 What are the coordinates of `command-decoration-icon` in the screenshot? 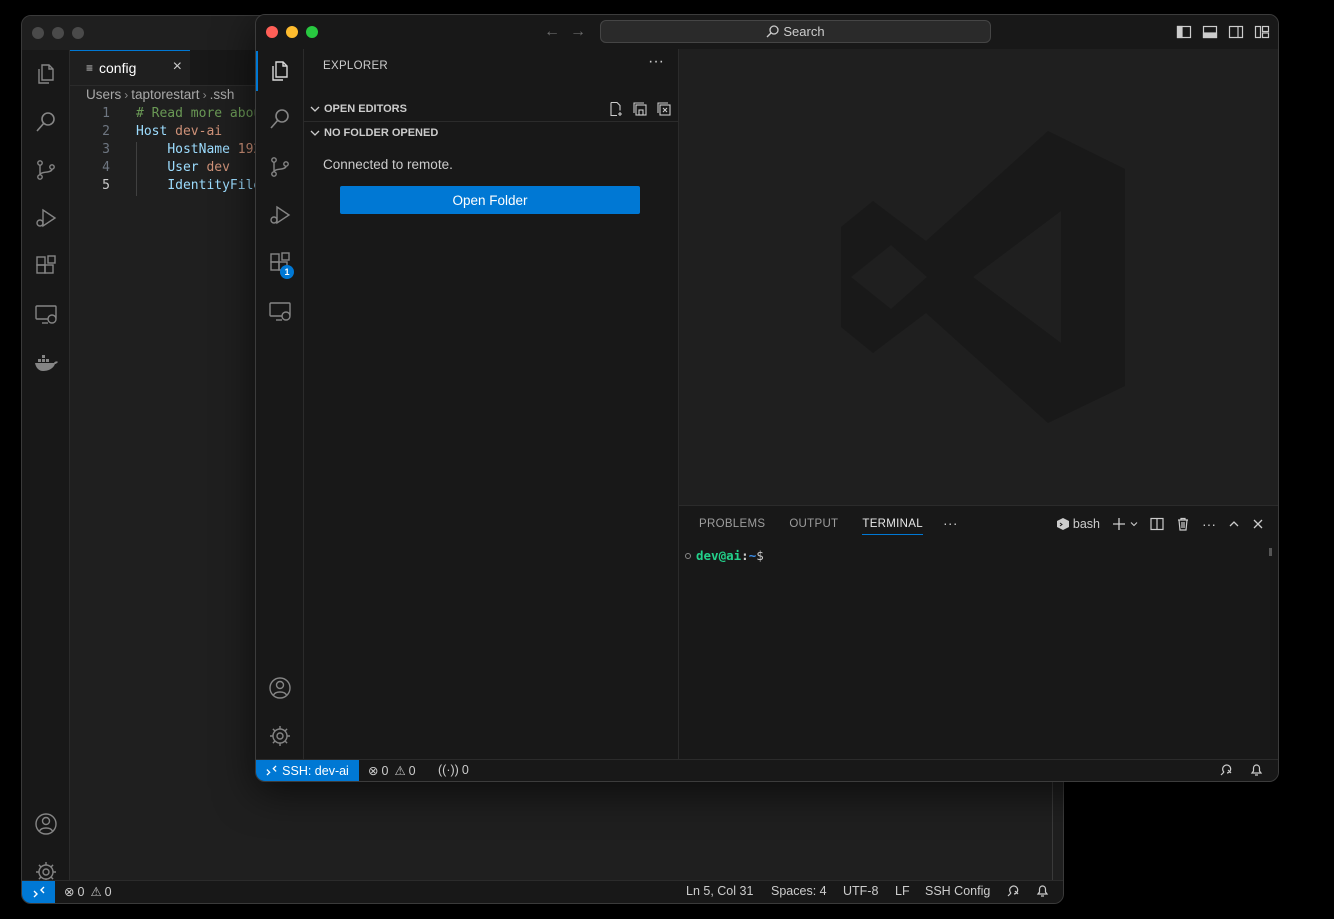 It's located at (688, 555).